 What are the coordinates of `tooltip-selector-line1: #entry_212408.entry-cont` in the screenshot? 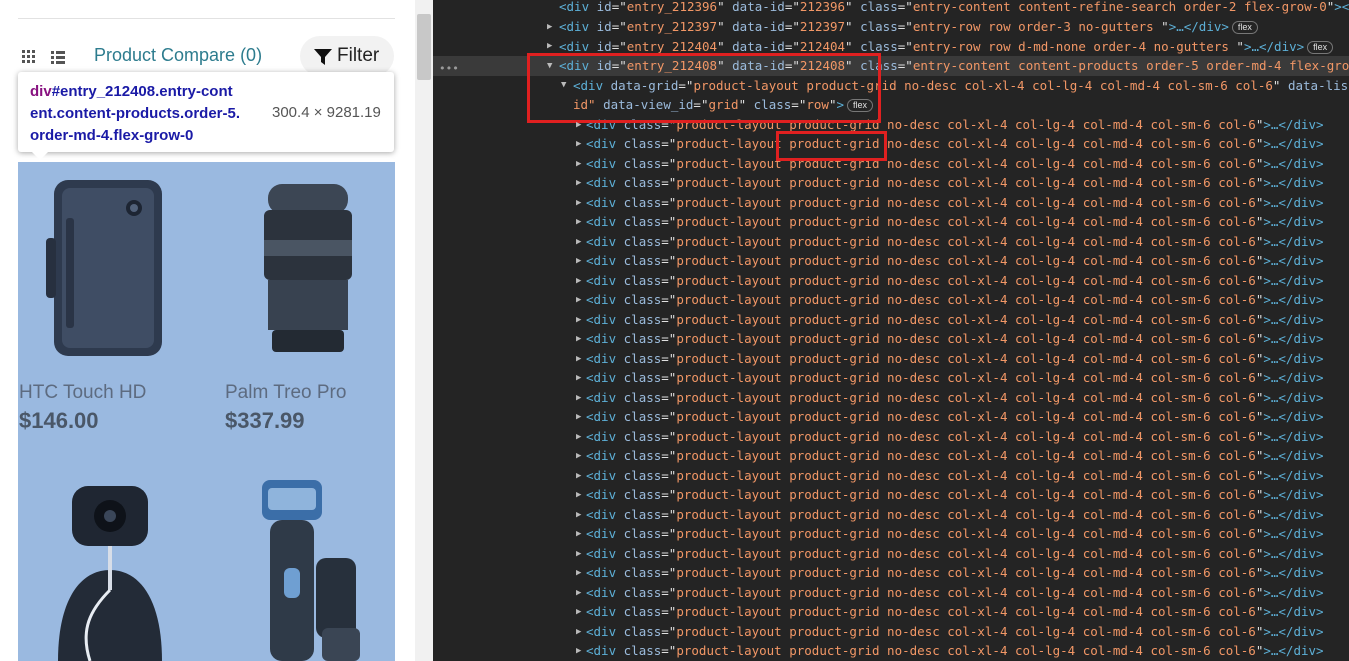 It's located at (142, 91).